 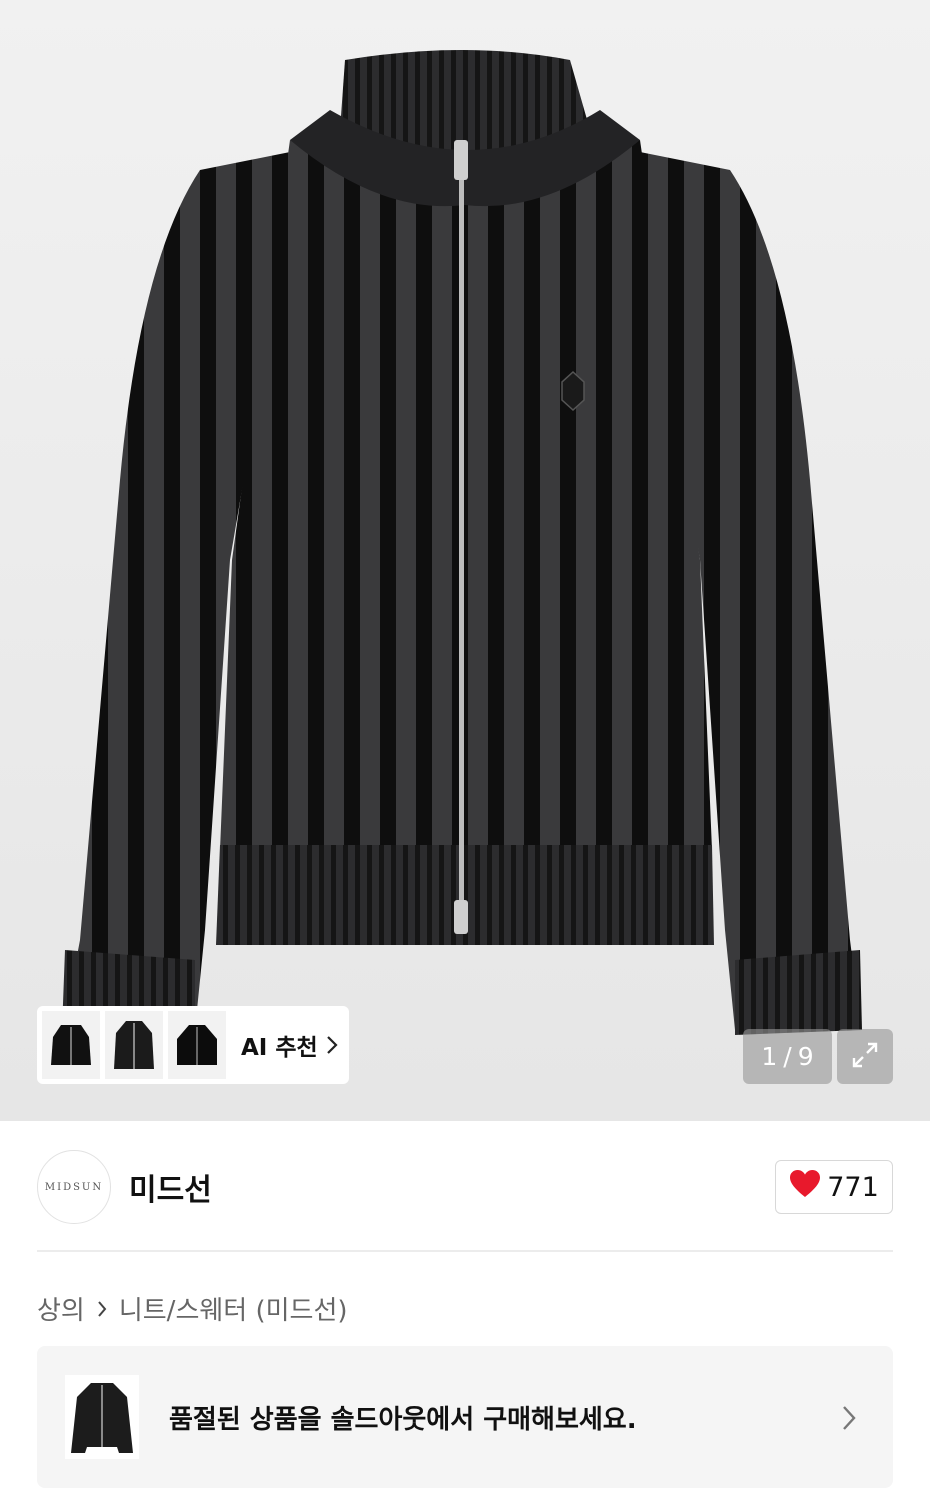 What do you see at coordinates (279, 1048) in the screenshot?
I see `ai-recommend-label: AI 추천` at bounding box center [279, 1048].